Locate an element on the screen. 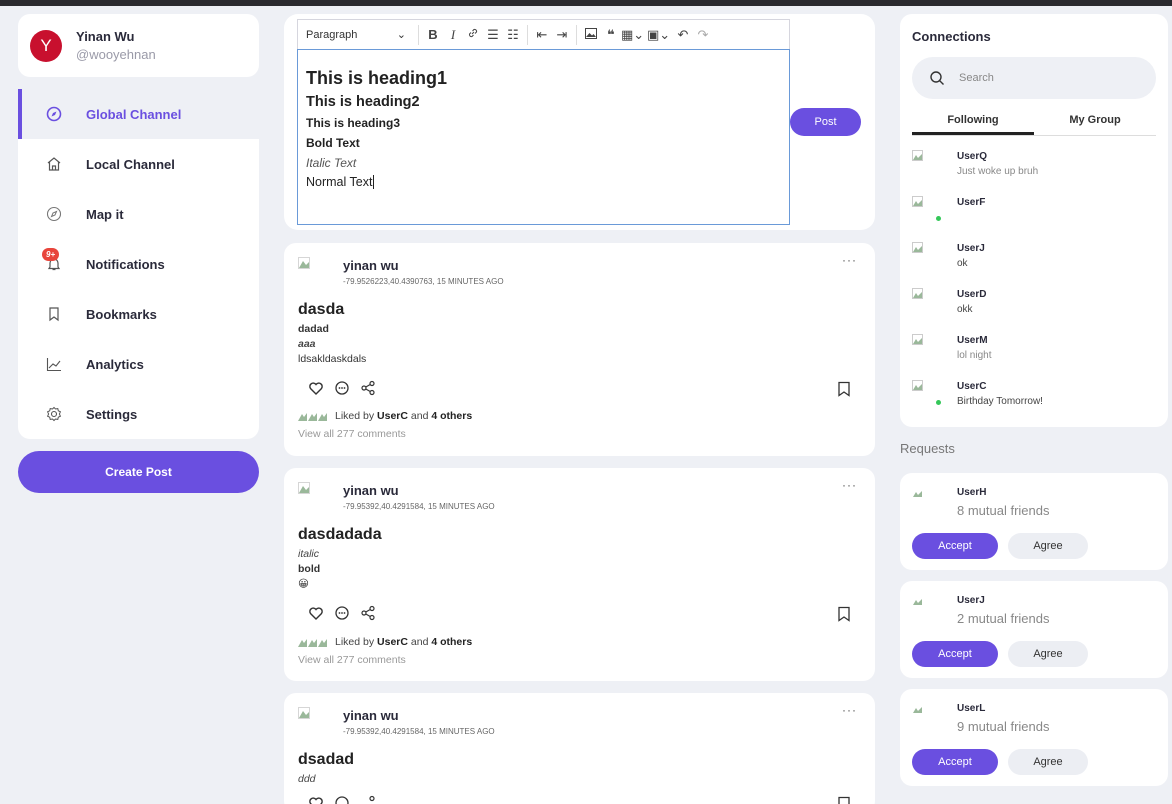  request-name: UserJ is located at coordinates (971, 600).